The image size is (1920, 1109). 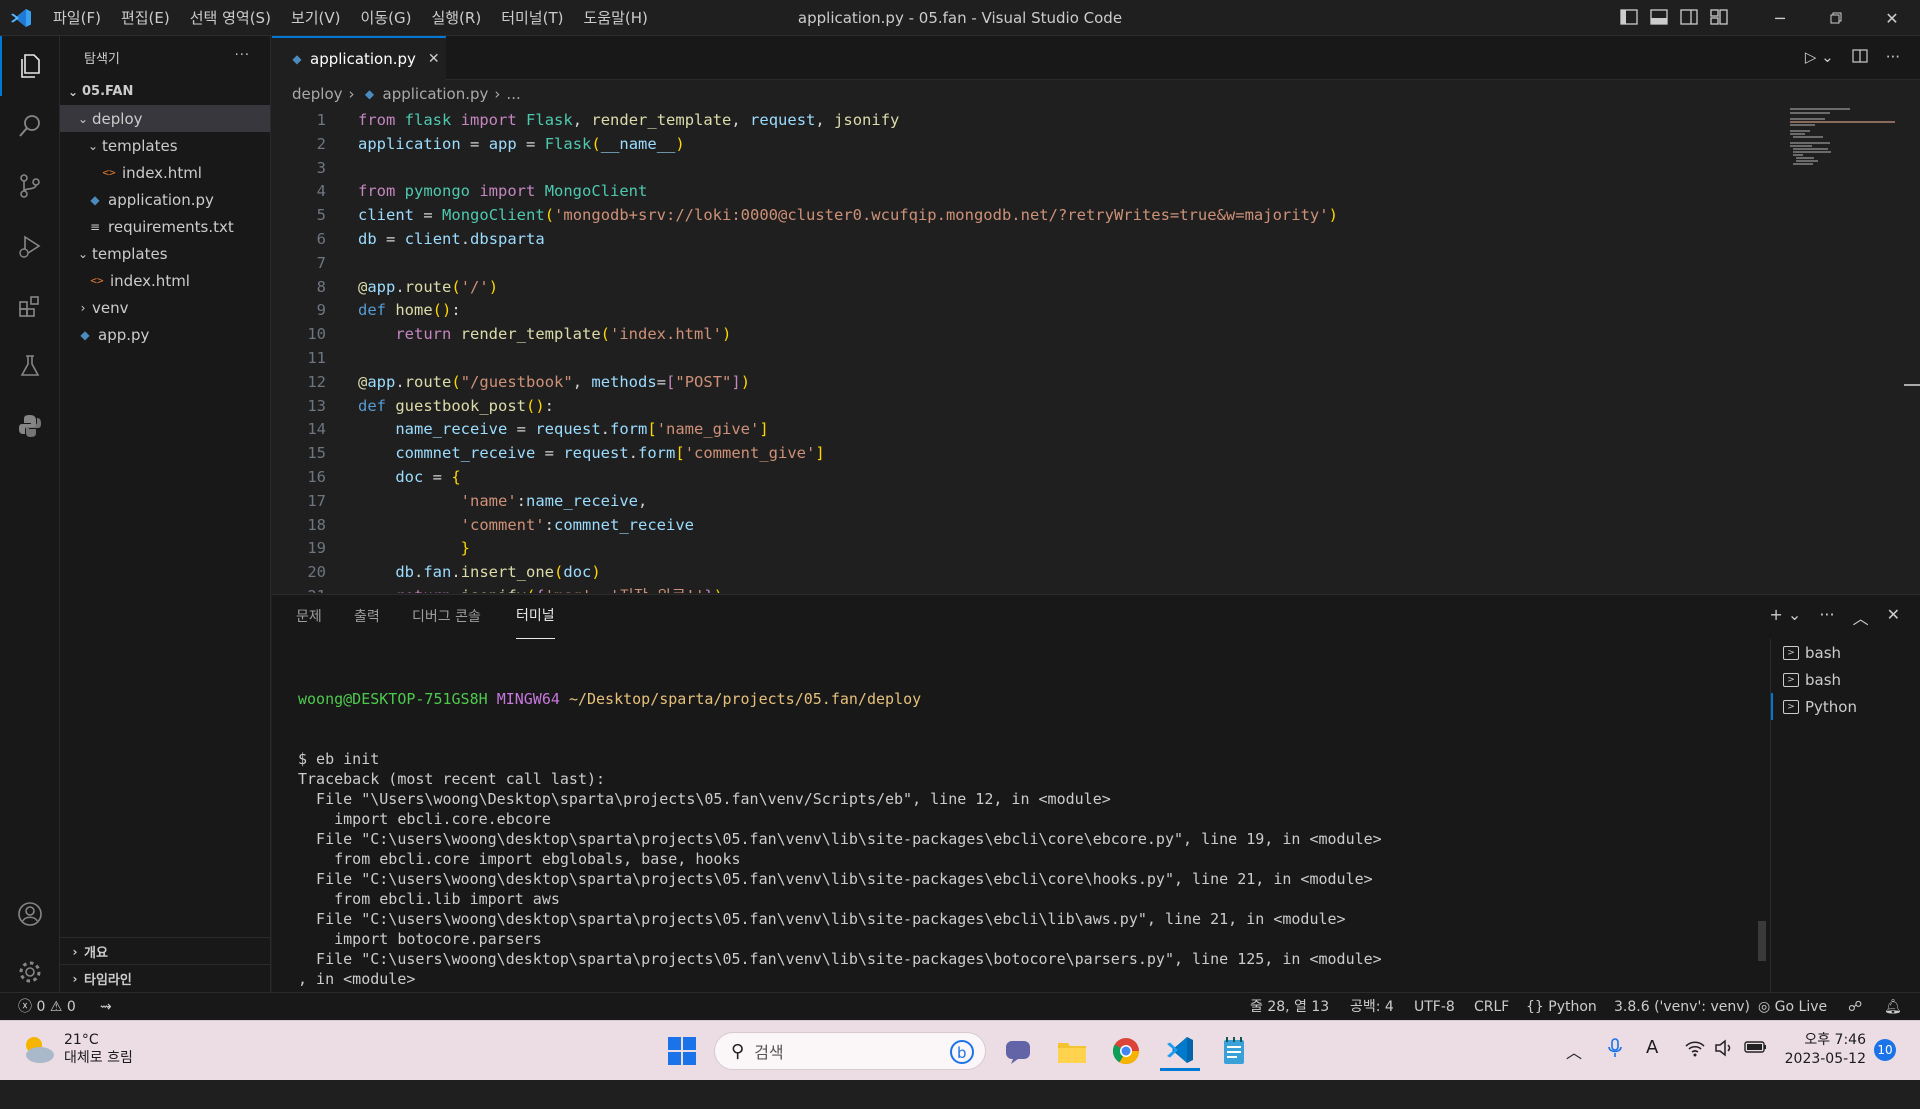 I want to click on close-icon: ✕, so click(x=1892, y=18).